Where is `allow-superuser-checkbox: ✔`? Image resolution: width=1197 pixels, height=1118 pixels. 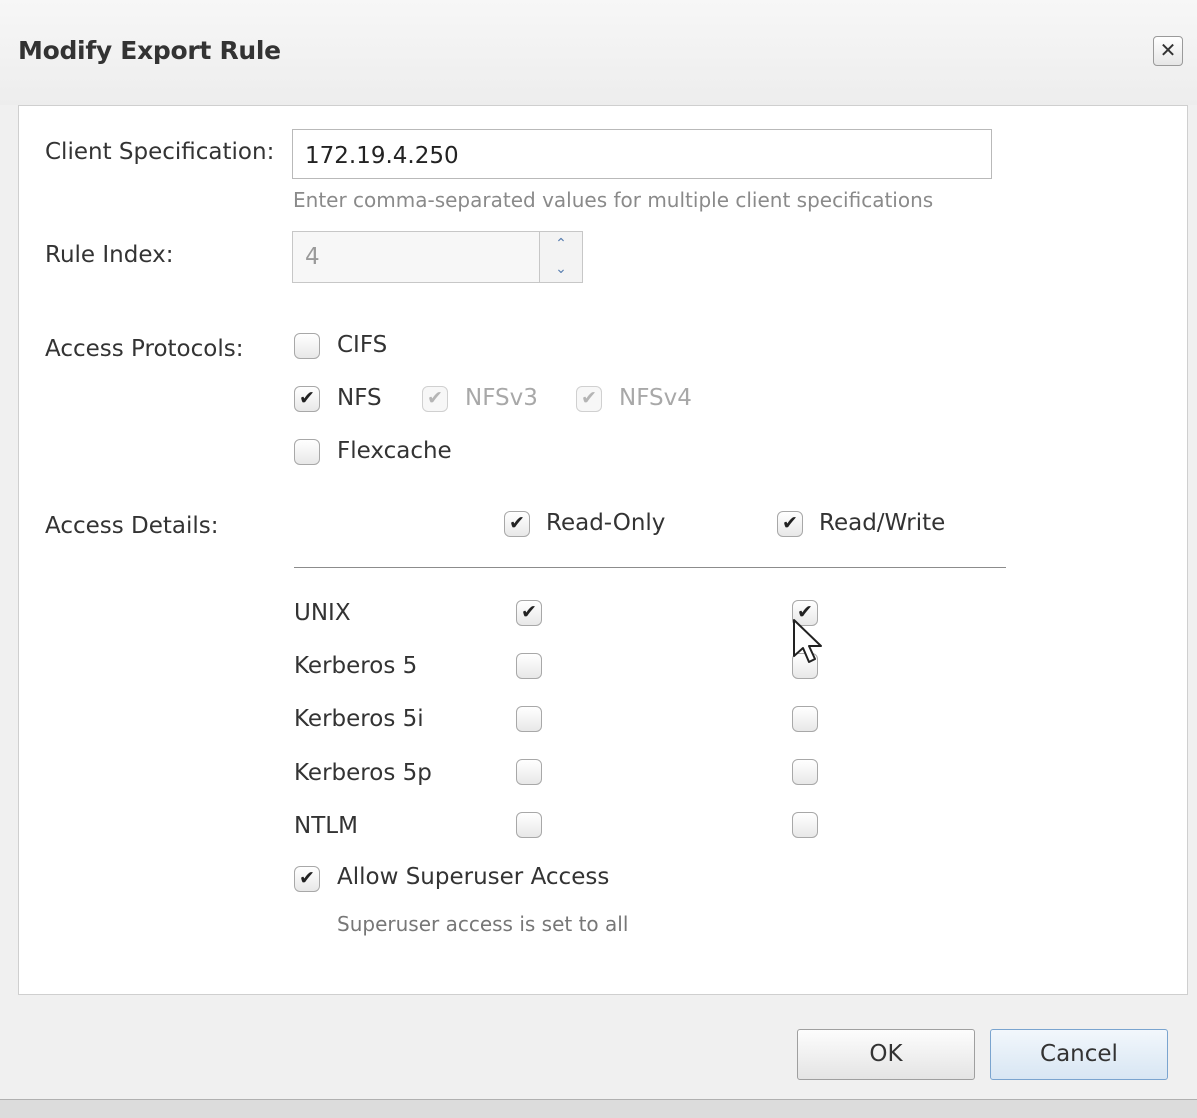 allow-superuser-checkbox: ✔ is located at coordinates (307, 879).